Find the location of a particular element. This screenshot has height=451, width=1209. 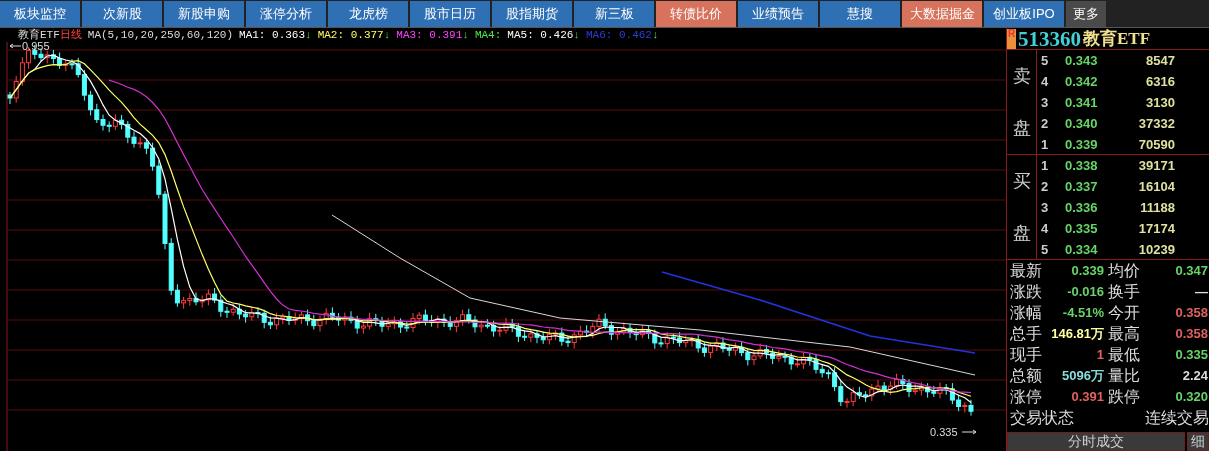

nav-tab: 业绩预告 is located at coordinates (778, 14).